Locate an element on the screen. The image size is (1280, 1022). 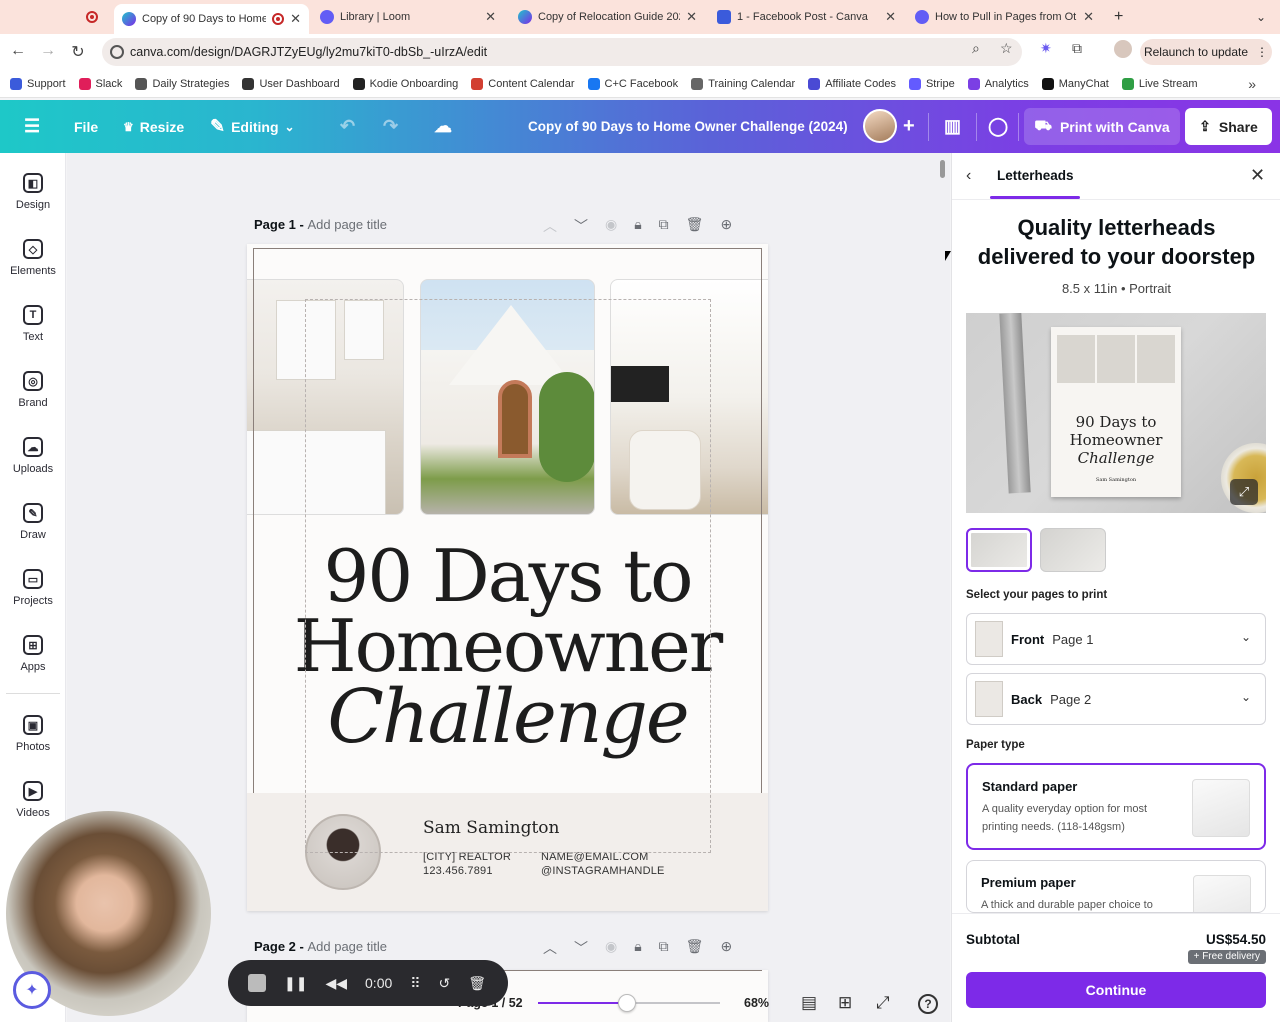
move-up-icon: ︿ is located at coordinates (550, 948).